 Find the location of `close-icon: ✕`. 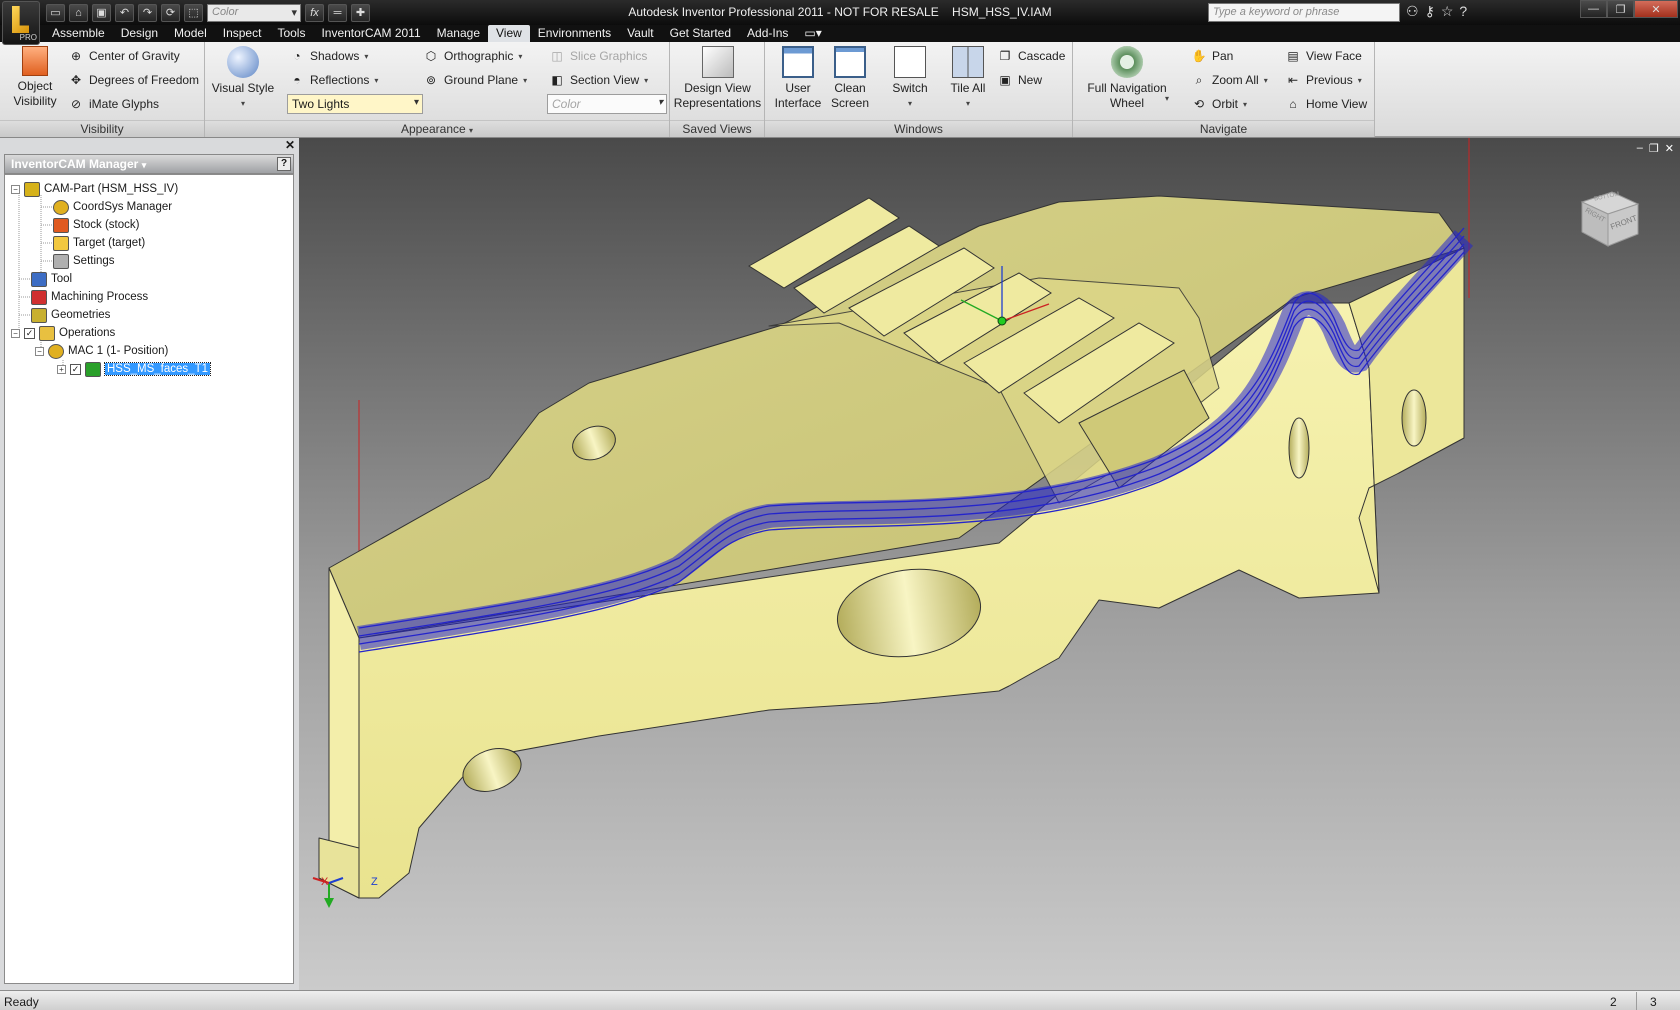

close-icon: ✕ is located at coordinates (1656, 9).